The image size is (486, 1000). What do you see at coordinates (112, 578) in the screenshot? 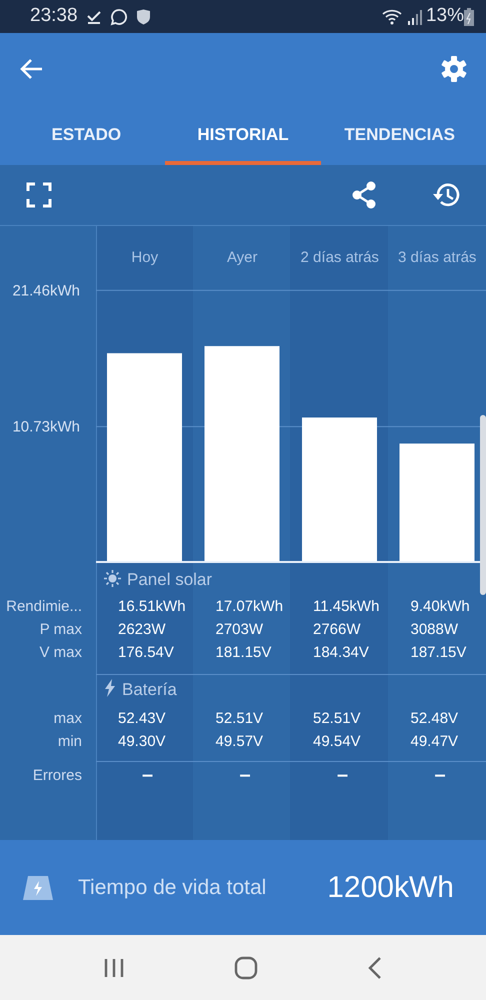
I see `sun-icon` at bounding box center [112, 578].